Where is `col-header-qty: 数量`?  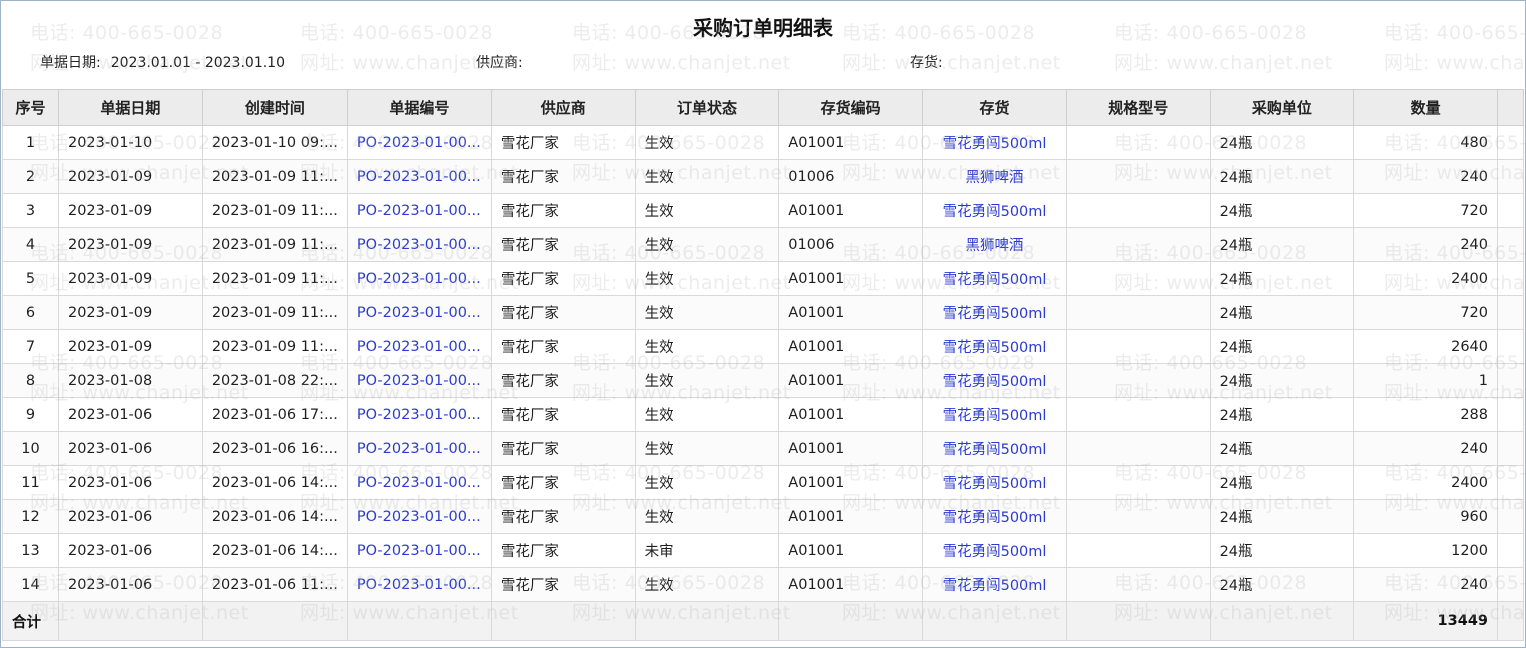 col-header-qty: 数量 is located at coordinates (1425, 107).